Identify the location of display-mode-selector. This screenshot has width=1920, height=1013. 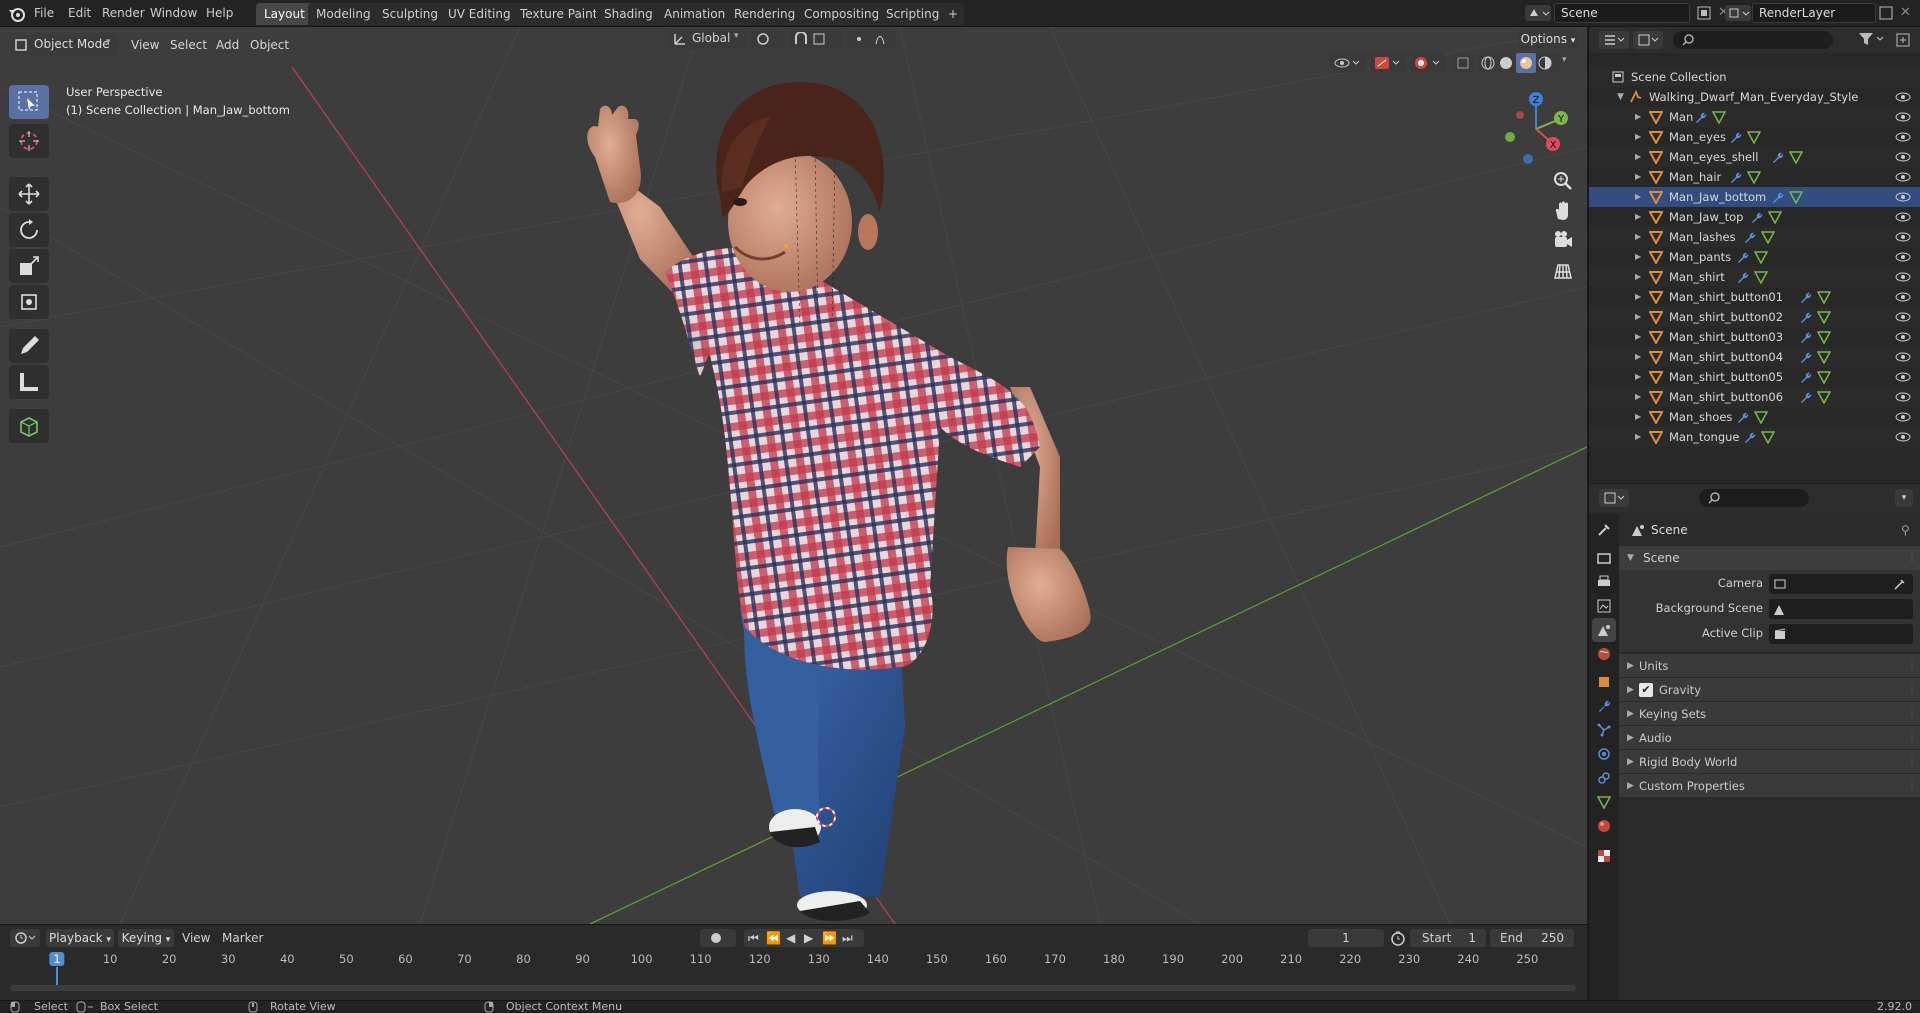
(1648, 40).